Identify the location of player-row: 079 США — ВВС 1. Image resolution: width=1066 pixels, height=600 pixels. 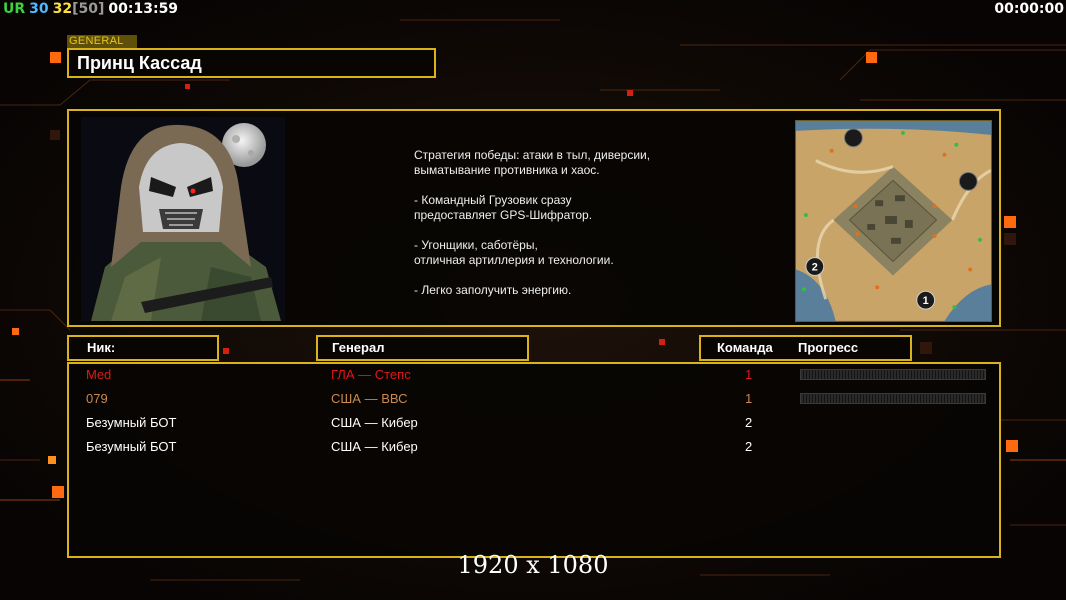
(534, 399).